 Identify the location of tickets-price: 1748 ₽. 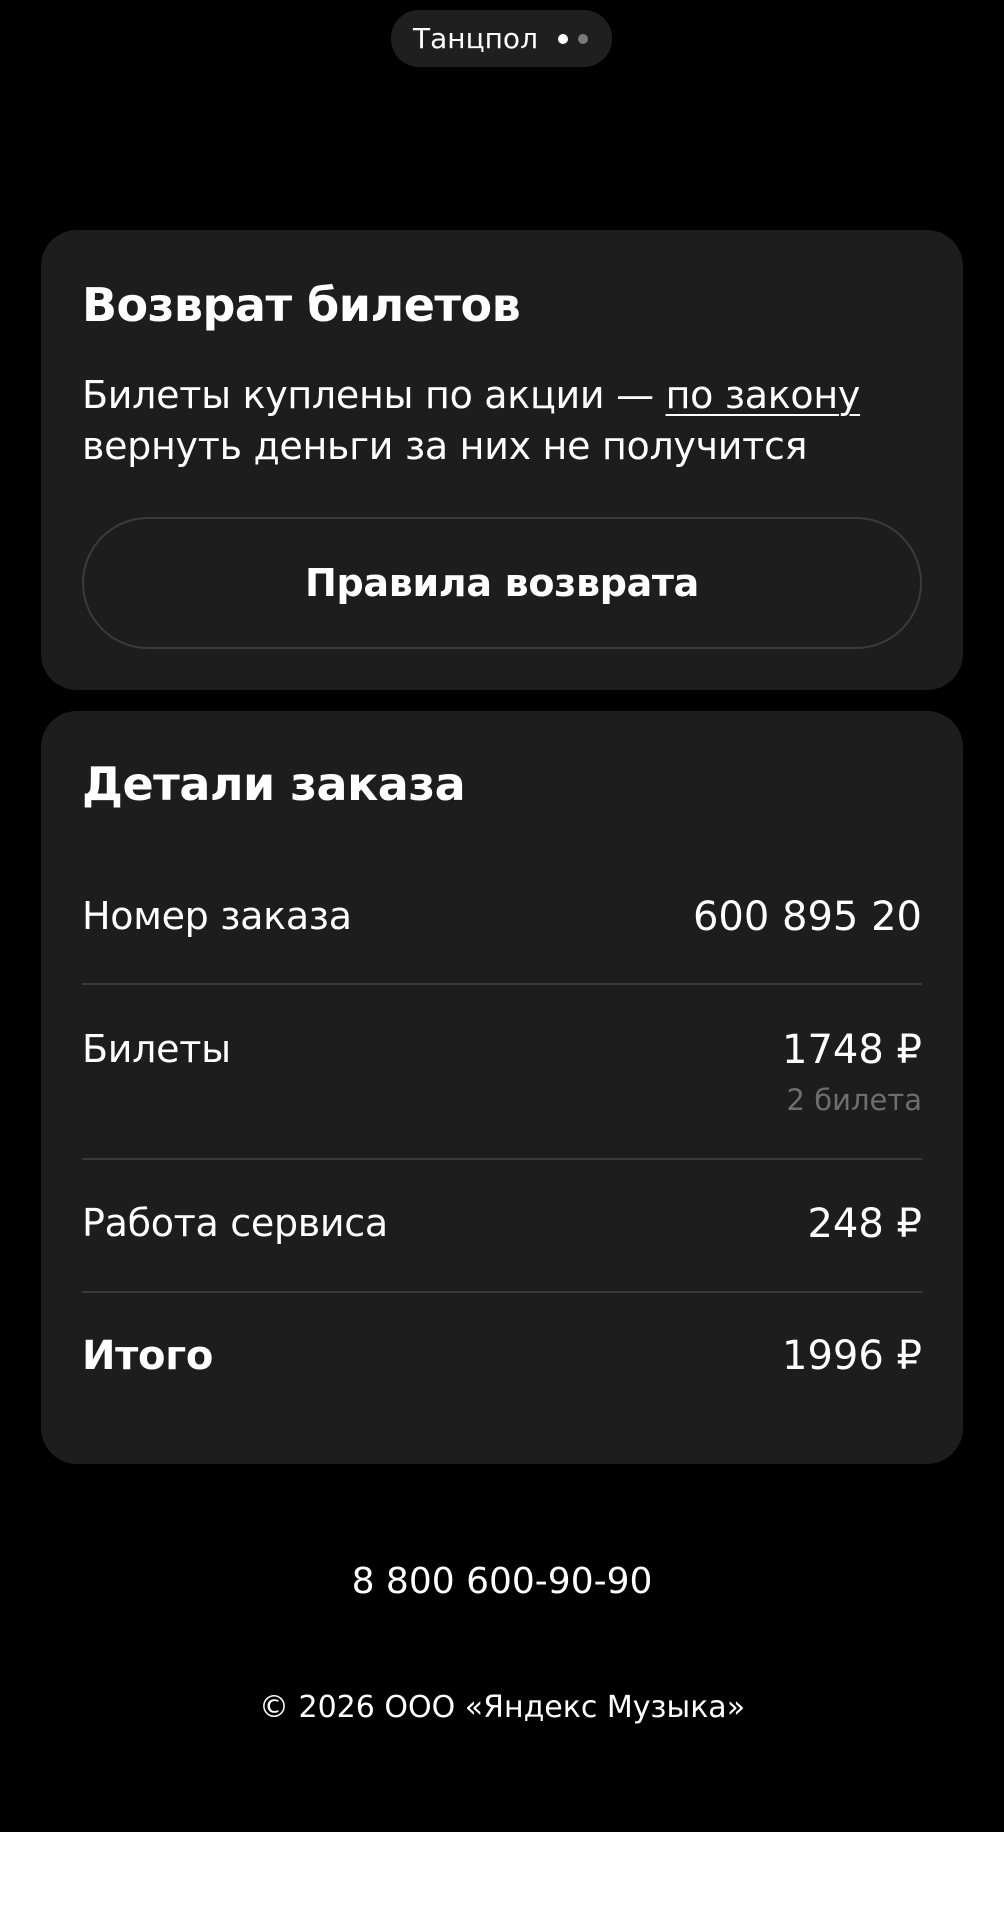
(852, 1050).